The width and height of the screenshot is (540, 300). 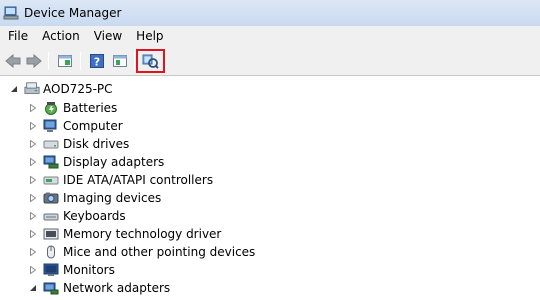 What do you see at coordinates (51, 270) in the screenshot?
I see `monitor-icon` at bounding box center [51, 270].